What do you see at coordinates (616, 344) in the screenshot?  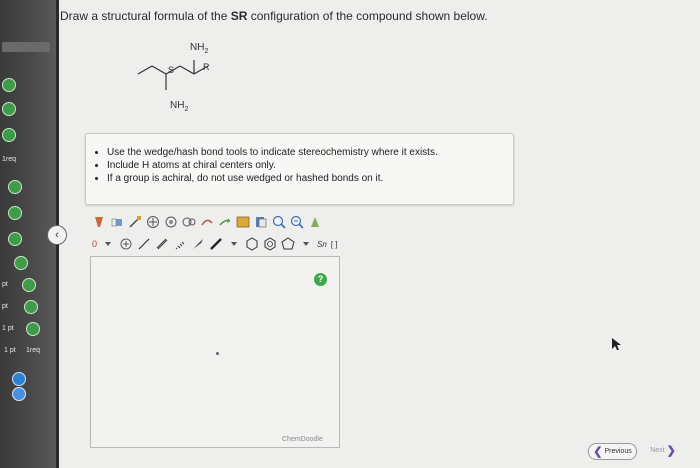 I see `mouse-cursor-icon` at bounding box center [616, 344].